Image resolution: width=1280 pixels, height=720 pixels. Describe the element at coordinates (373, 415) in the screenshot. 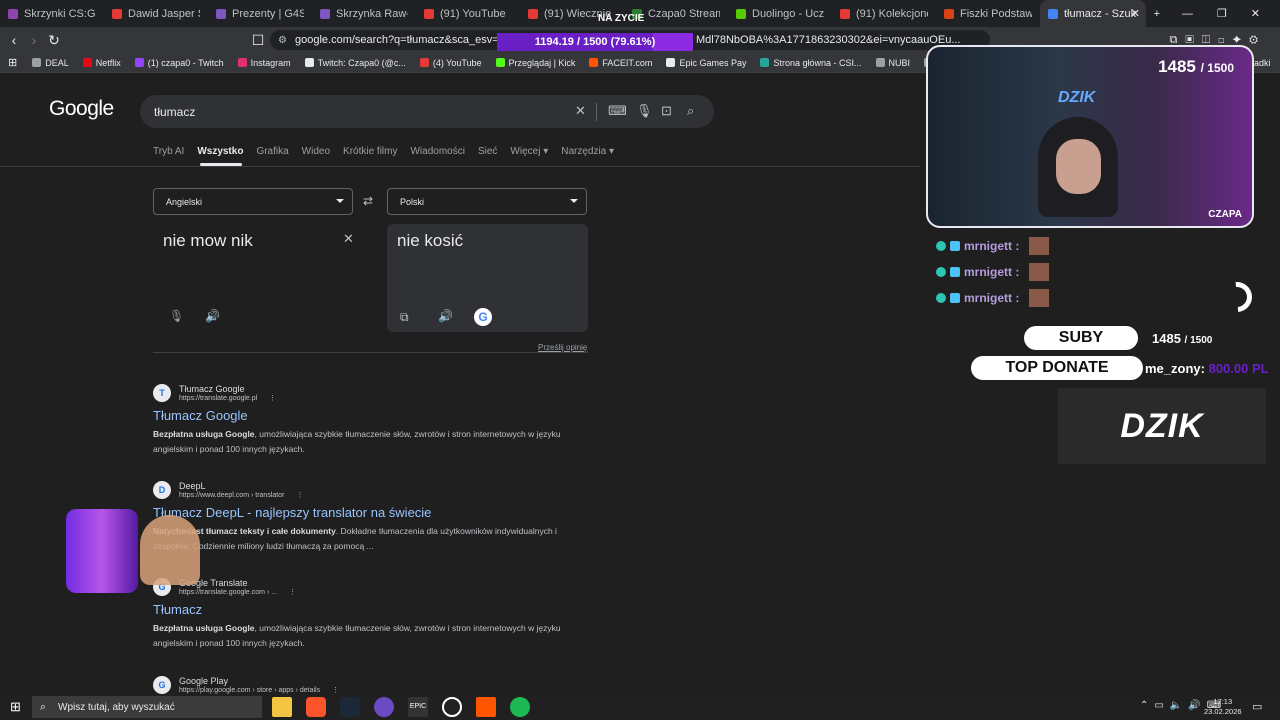

I see `result-title-link: Tłumacz Google` at that location.